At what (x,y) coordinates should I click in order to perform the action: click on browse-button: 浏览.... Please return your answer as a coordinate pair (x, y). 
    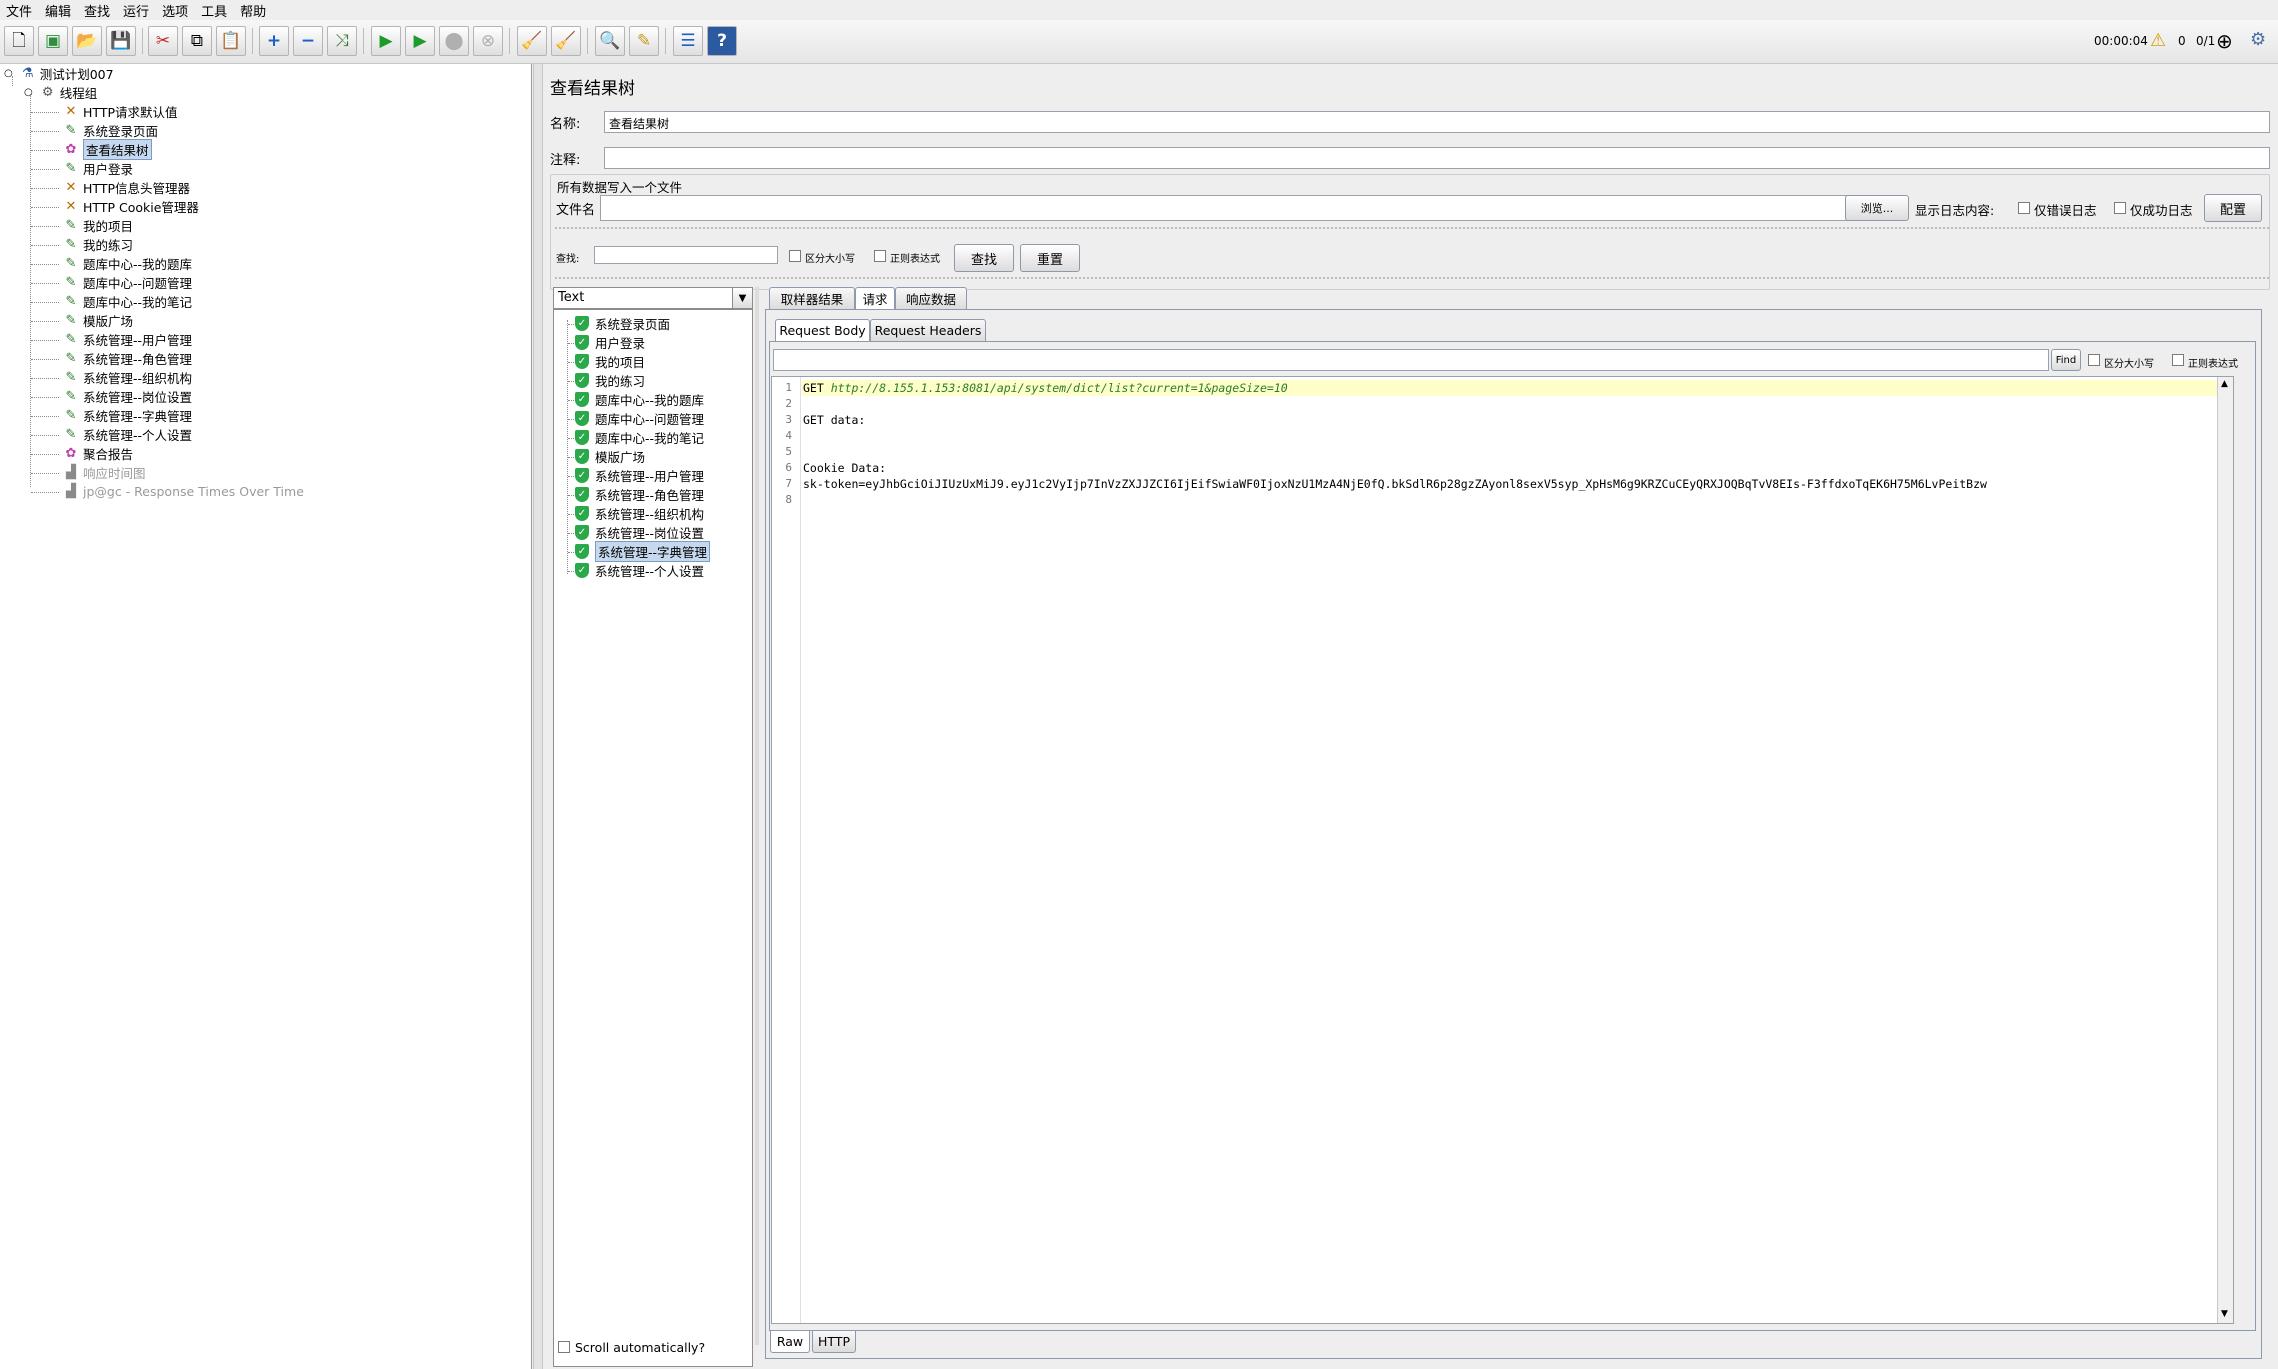
    Looking at the image, I should click on (1877, 208).